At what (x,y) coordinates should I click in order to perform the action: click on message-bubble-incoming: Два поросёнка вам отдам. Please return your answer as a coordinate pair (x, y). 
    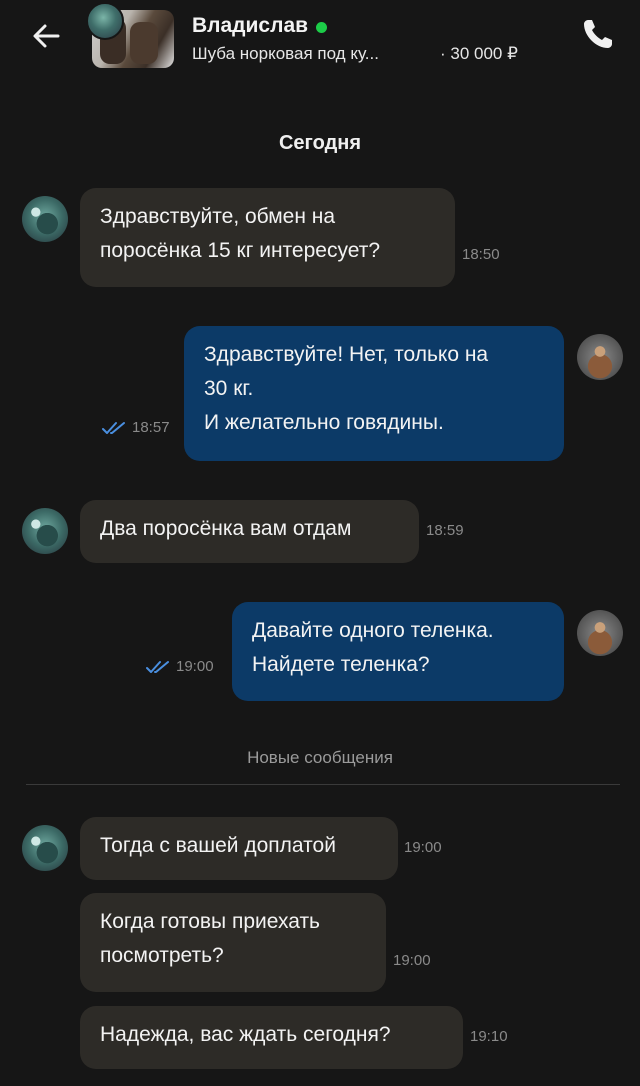
    Looking at the image, I should click on (249, 531).